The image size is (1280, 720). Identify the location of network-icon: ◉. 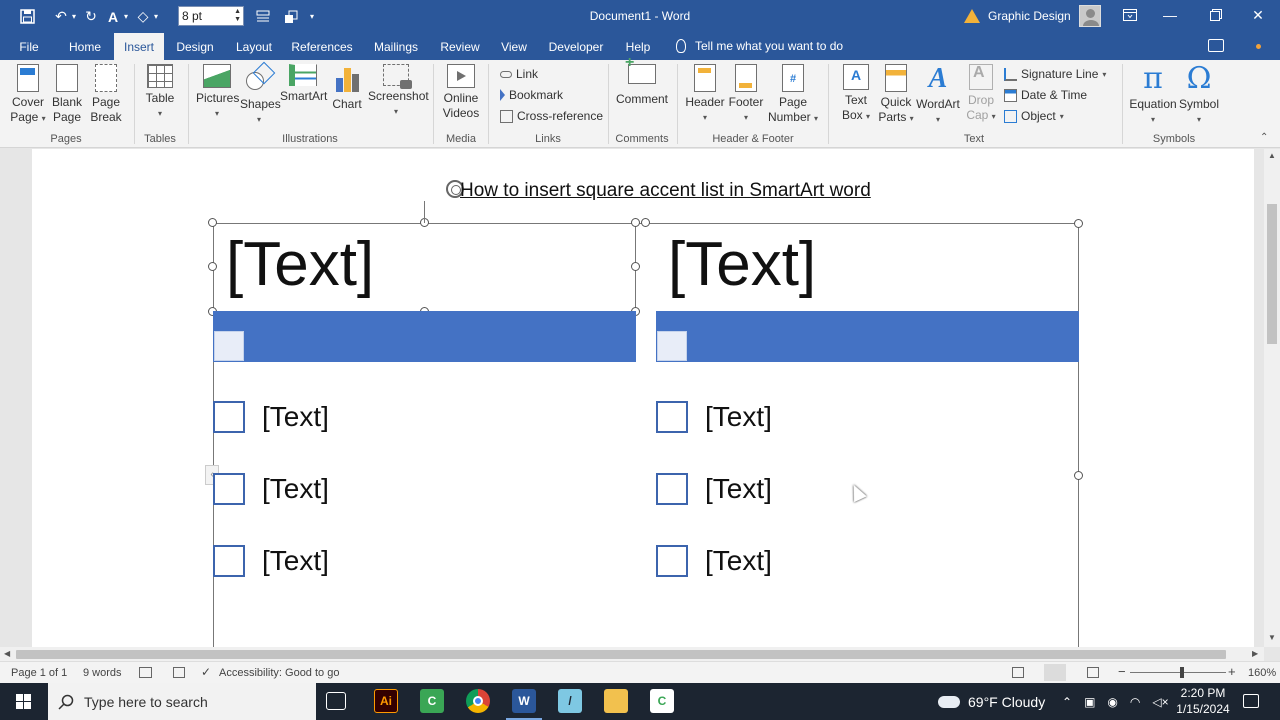
(1112, 702).